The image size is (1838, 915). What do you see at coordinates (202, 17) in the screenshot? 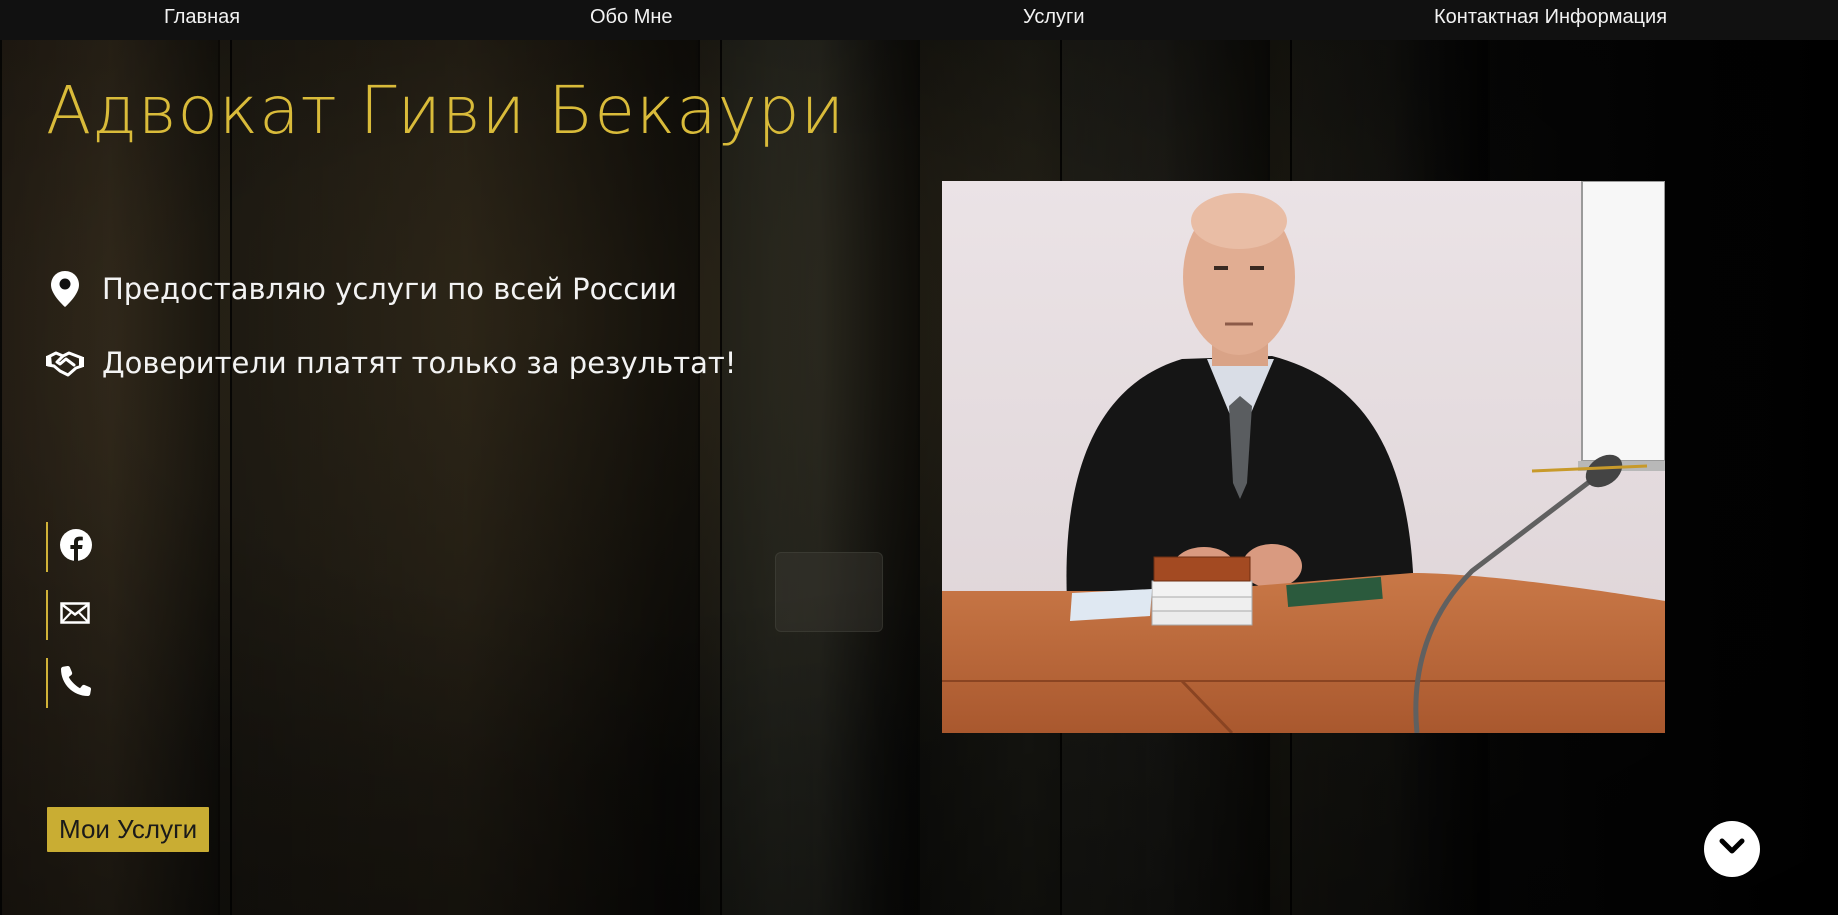
I see `nav-home-link: Главная` at bounding box center [202, 17].